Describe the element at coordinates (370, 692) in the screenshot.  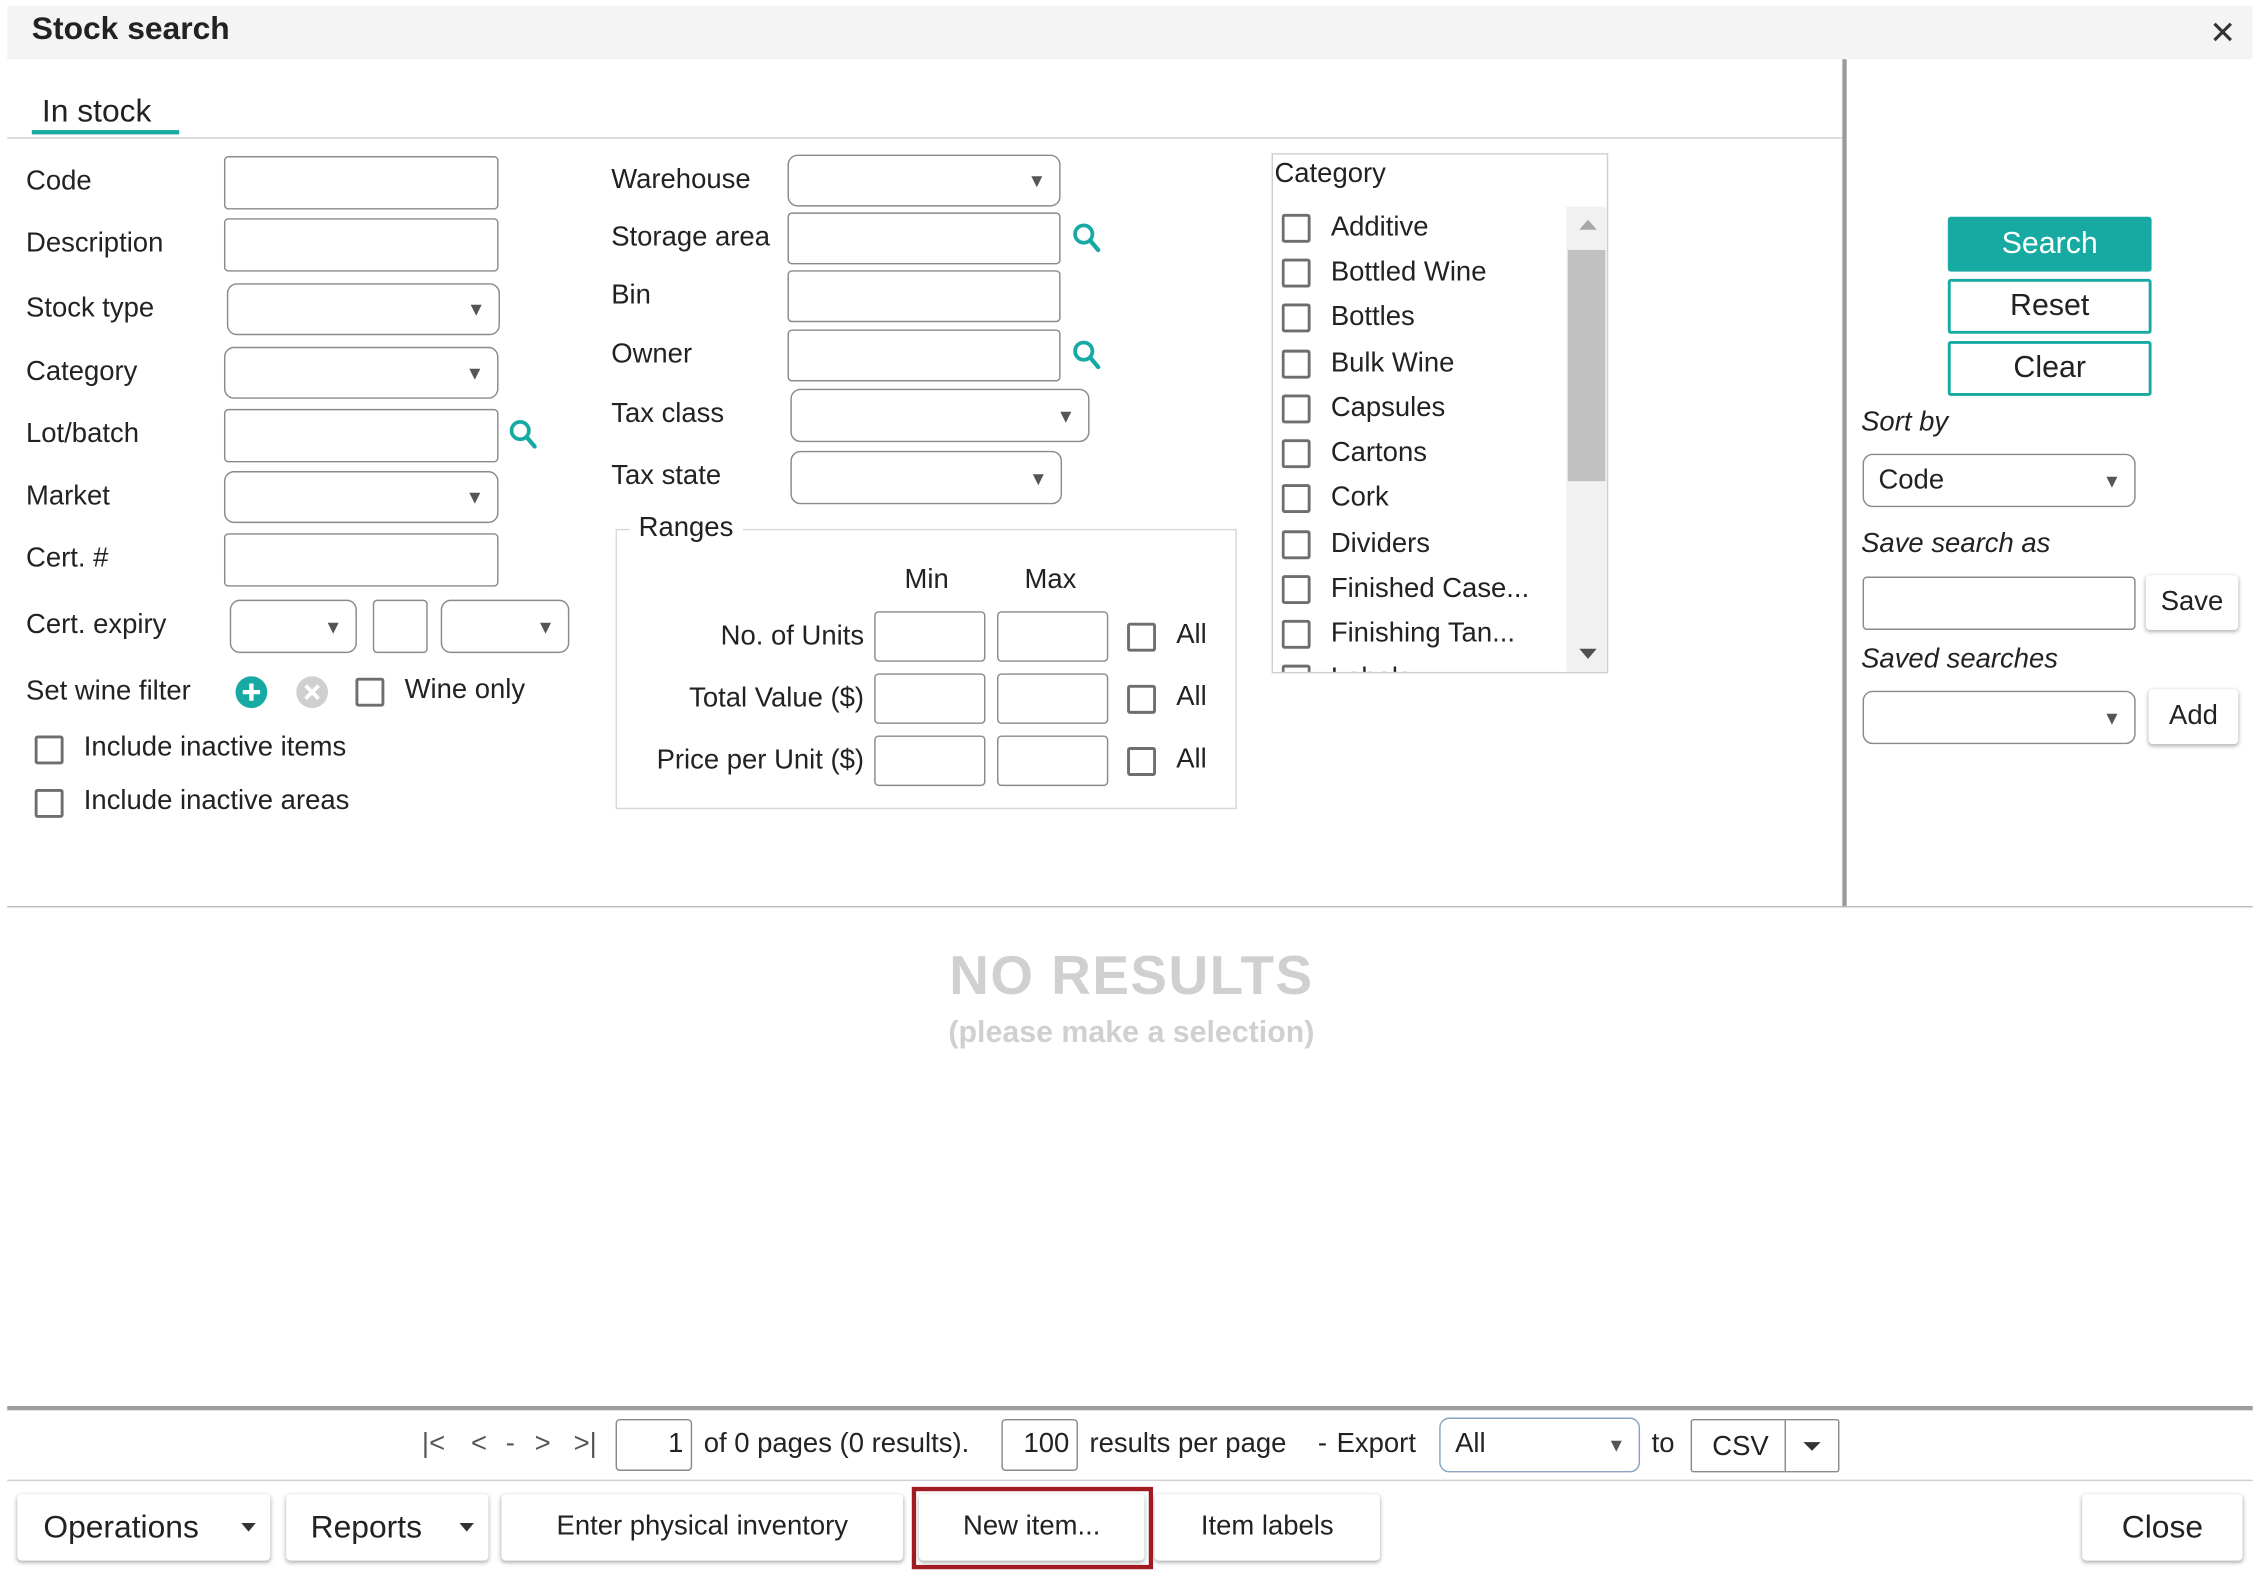
I see `wine-only-checkbox` at that location.